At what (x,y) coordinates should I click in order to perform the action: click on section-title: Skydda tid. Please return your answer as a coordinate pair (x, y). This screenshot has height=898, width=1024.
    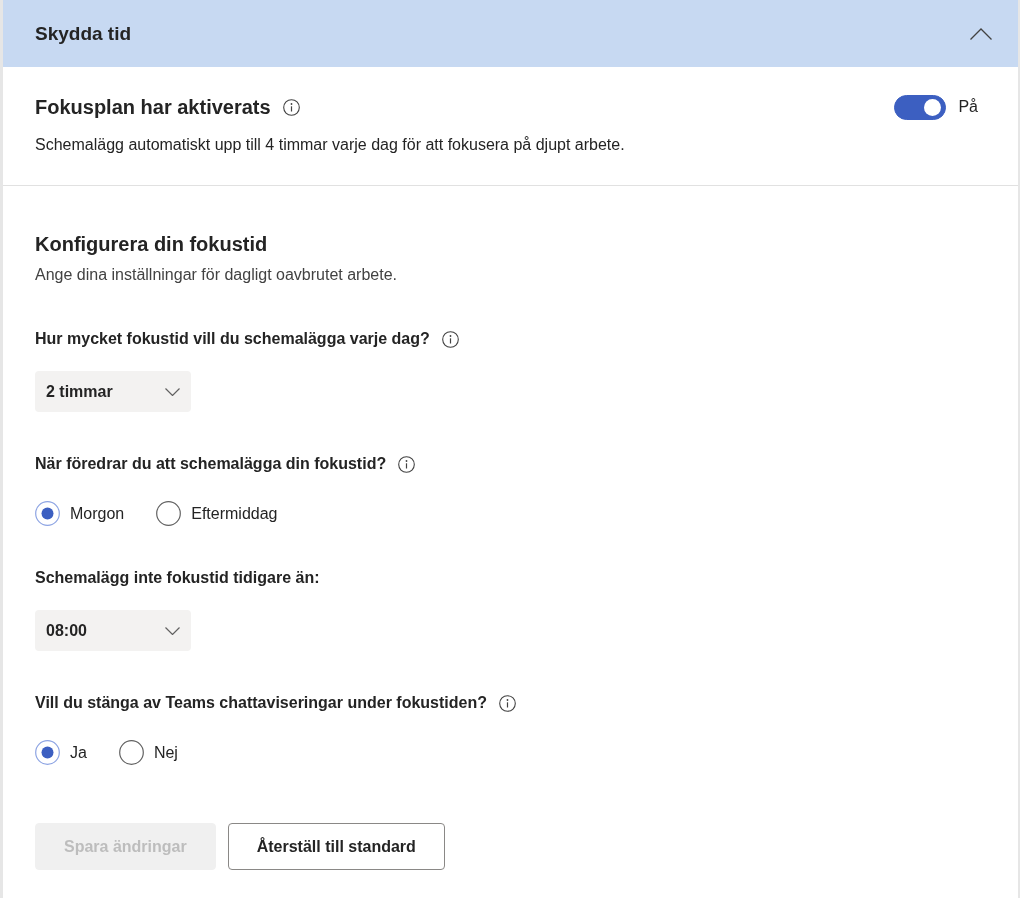
    Looking at the image, I should click on (83, 33).